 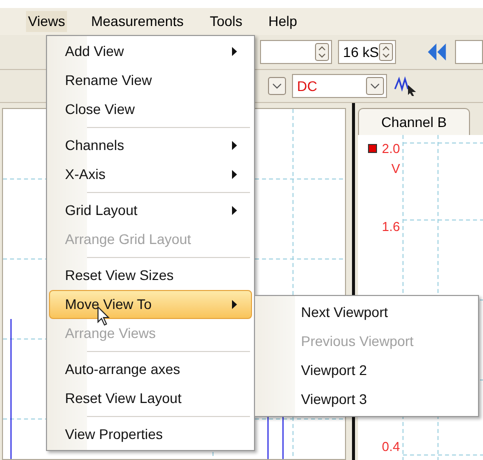 What do you see at coordinates (150, 174) in the screenshot?
I see `menu-item: X-Axis` at bounding box center [150, 174].